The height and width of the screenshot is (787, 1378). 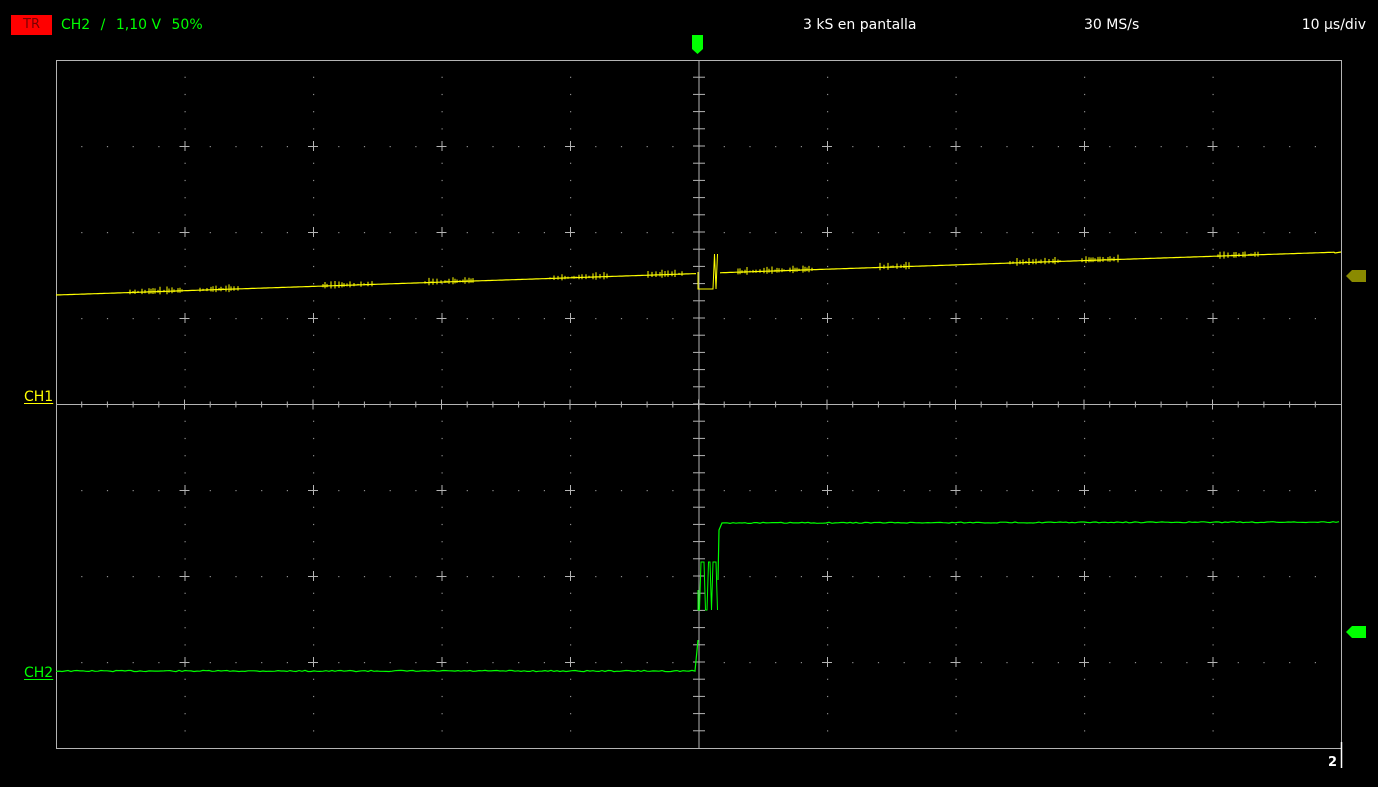 What do you see at coordinates (697, 44) in the screenshot?
I see `trigger-position-marker` at bounding box center [697, 44].